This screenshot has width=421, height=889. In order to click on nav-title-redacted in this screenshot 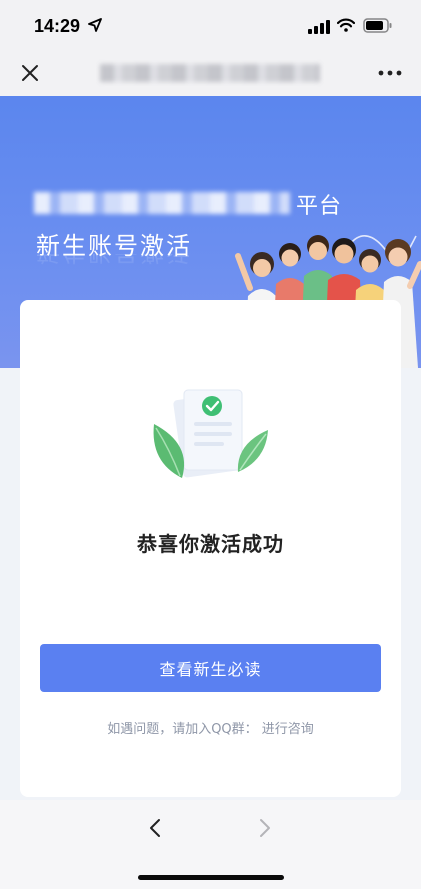, I will do `click(210, 73)`.